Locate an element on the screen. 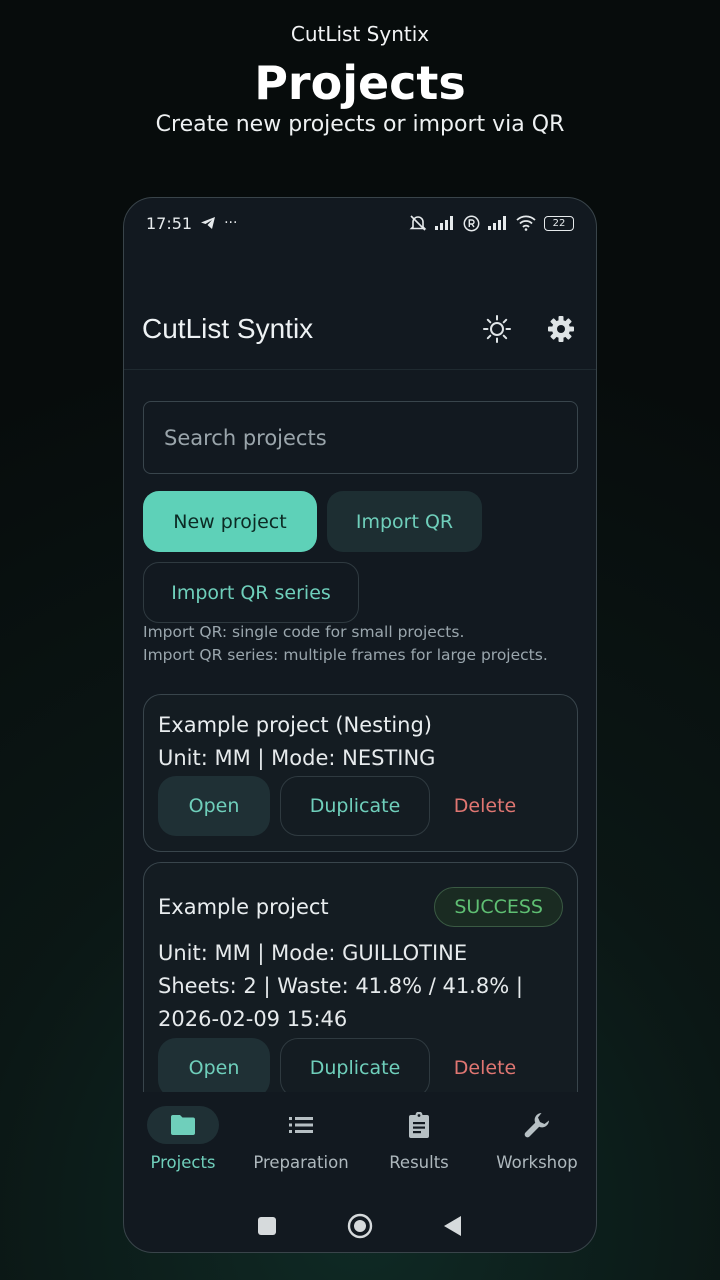 The height and width of the screenshot is (1280, 720). project-title: Example project is located at coordinates (243, 907).